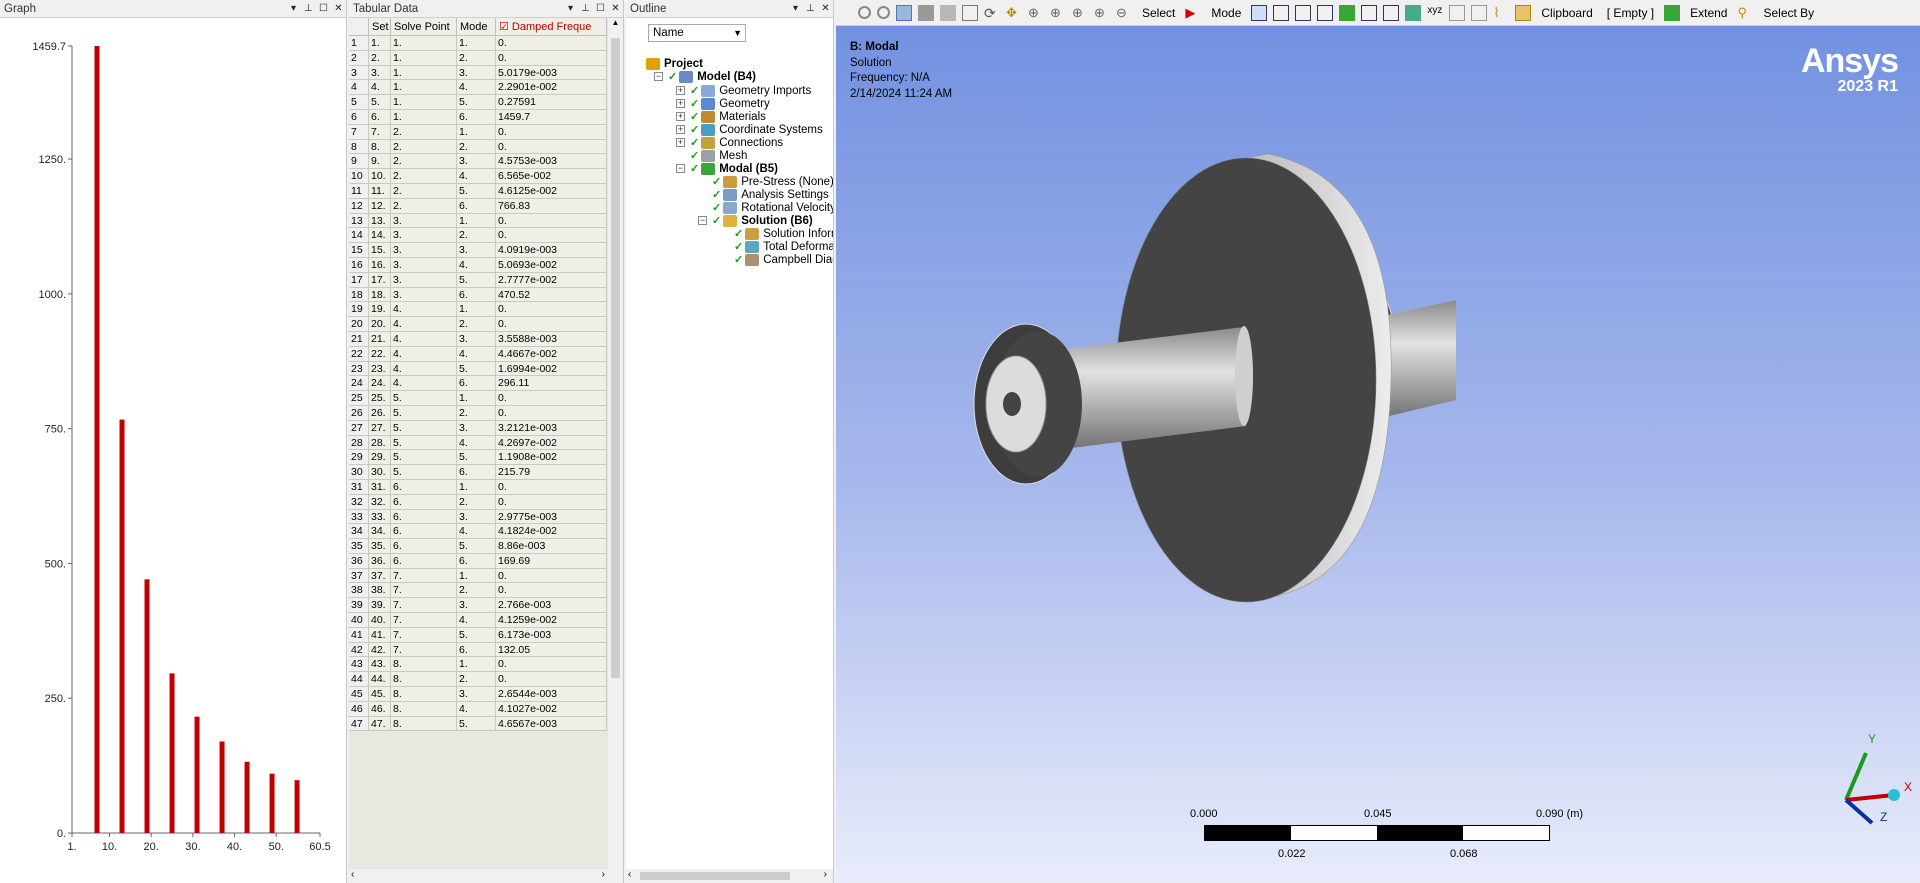 This screenshot has width=1920, height=883. Describe the element at coordinates (478, 487) in the screenshot. I see `table-row: 31 31. 6. 1. 0.` at that location.